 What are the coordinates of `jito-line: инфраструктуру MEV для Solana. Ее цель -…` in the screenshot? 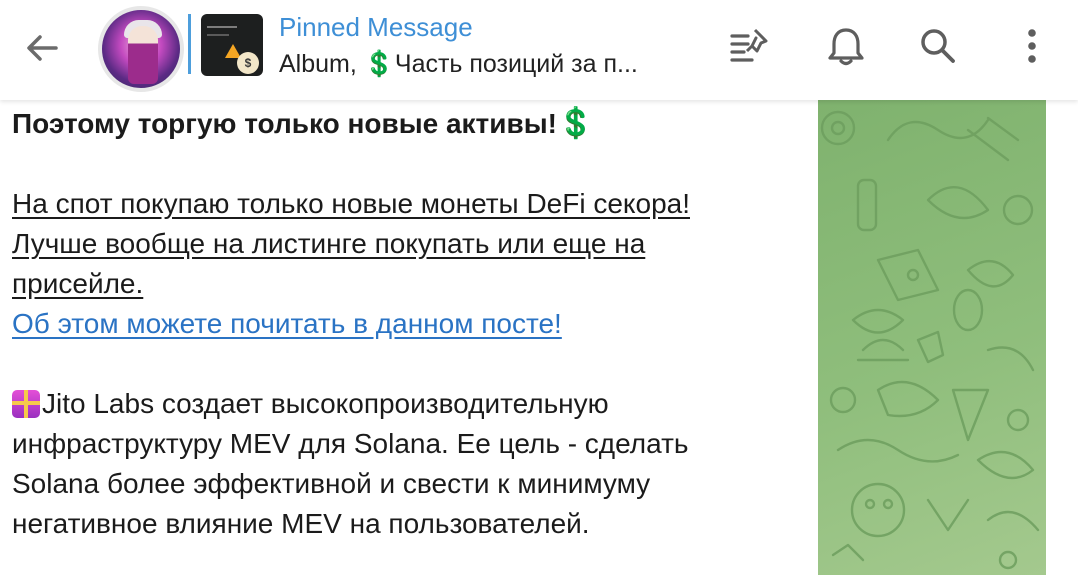 It's located at (350, 443).